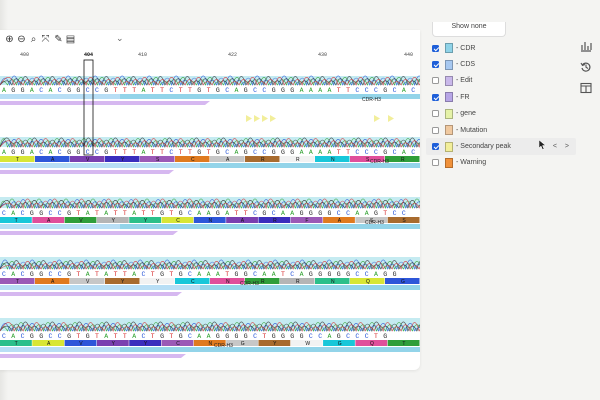 The image size is (600, 400). Describe the element at coordinates (371, 100) in the screenshot. I see `region-label-cdr: CDR-H3` at that location.